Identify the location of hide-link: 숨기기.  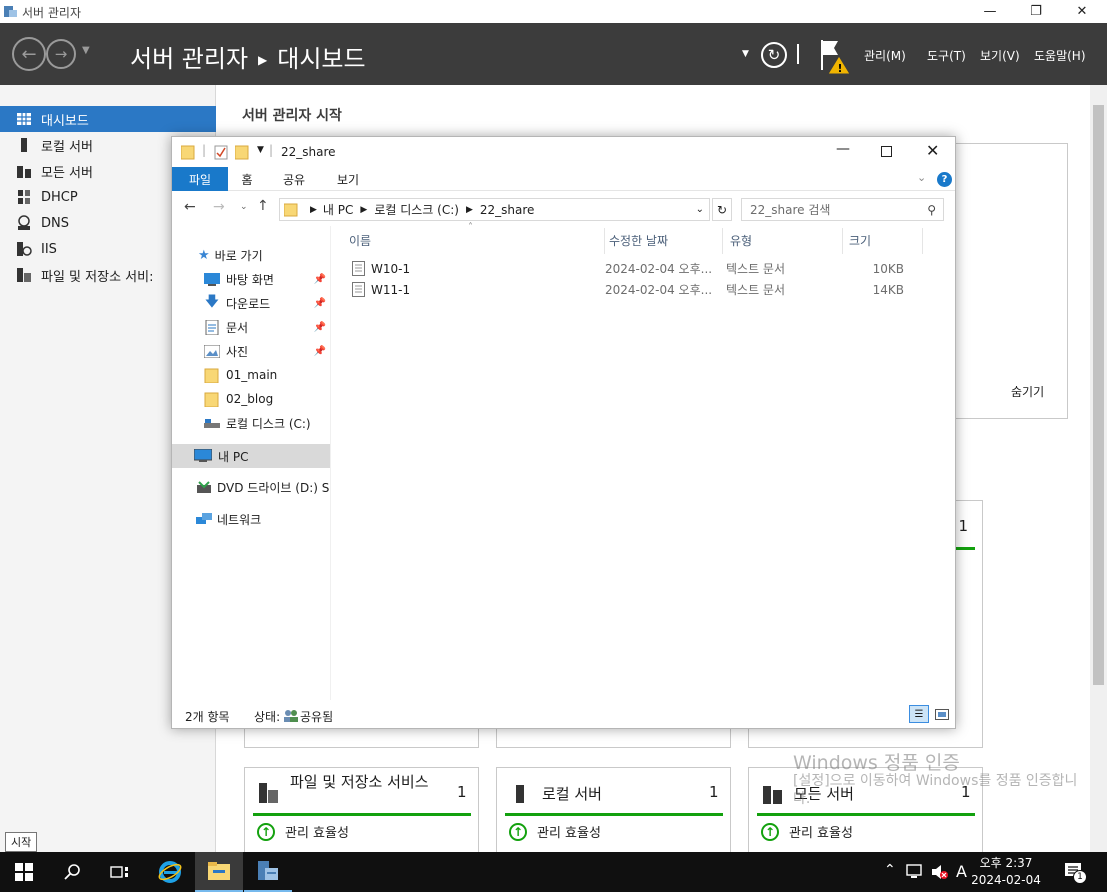
(1027, 391).